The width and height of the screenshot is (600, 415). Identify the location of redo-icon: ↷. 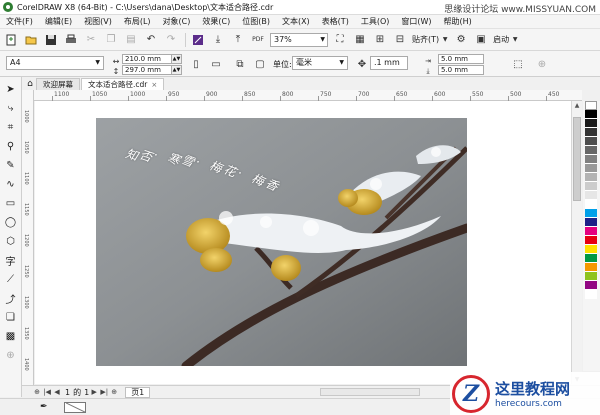
(171, 40).